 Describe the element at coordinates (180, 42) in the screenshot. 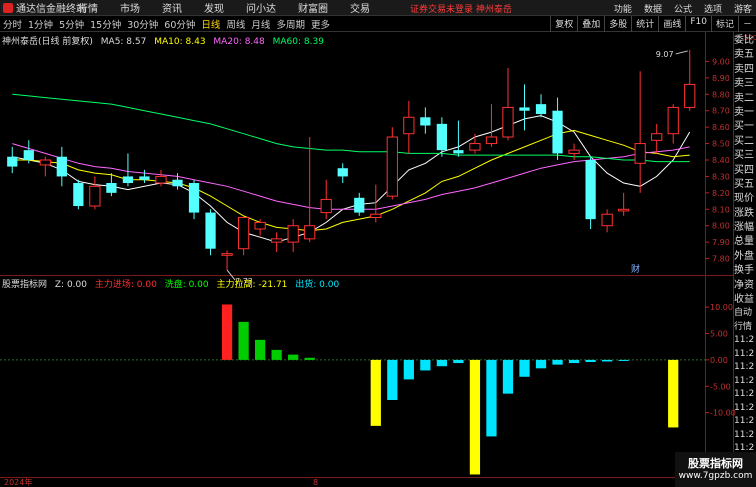

I see `ma10-value: MA10: 8.43` at that location.